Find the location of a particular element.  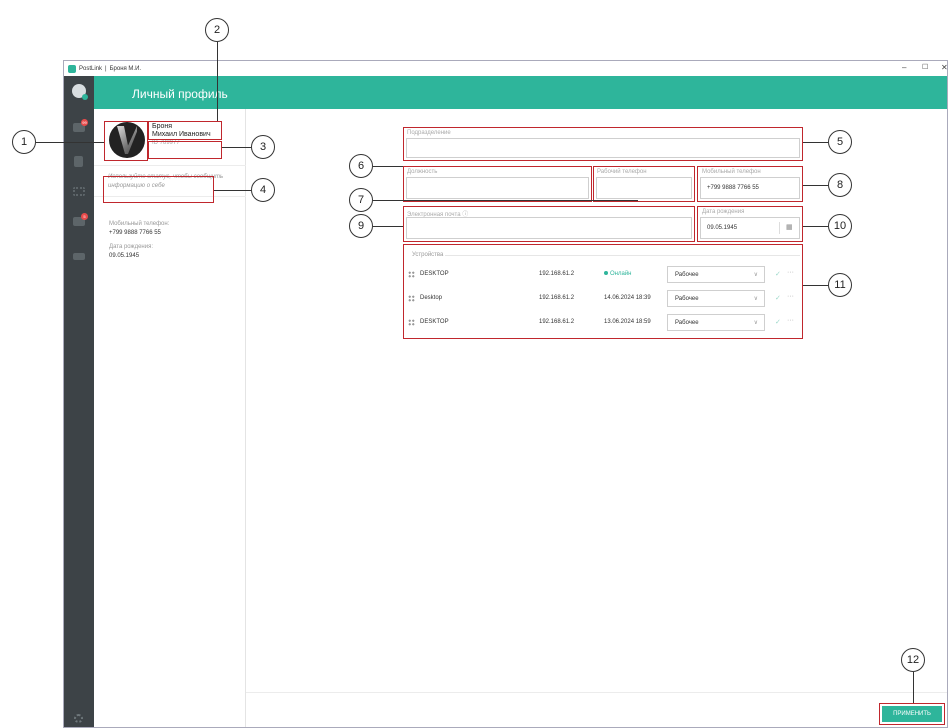

settings-gear-icon is located at coordinates (78, 718).